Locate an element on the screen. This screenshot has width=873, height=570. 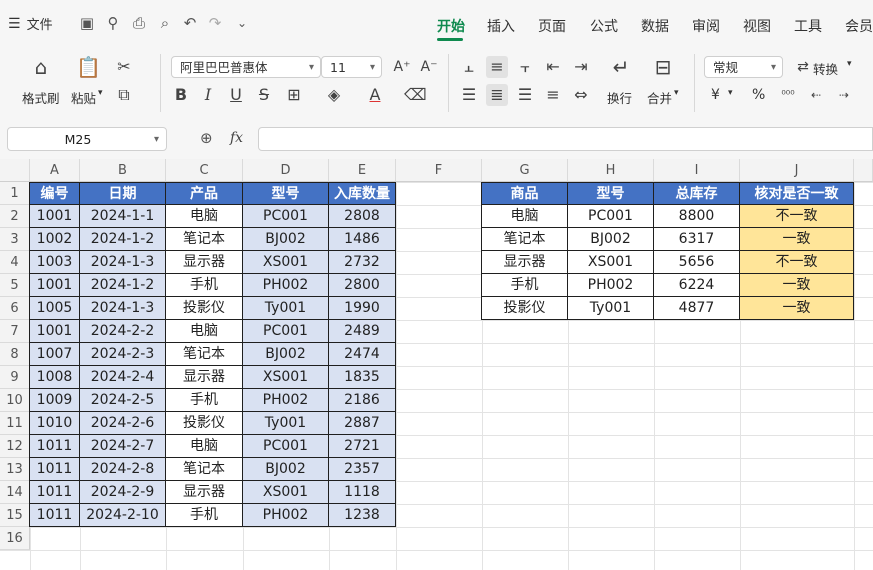
paste-dropdown-icon: ▾ is located at coordinates (100, 93).